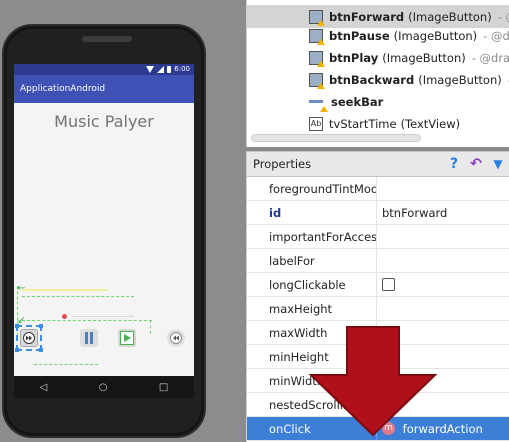 The image size is (509, 442). Describe the element at coordinates (336, 138) in the screenshot. I see `horizontal-scrollbar` at that location.